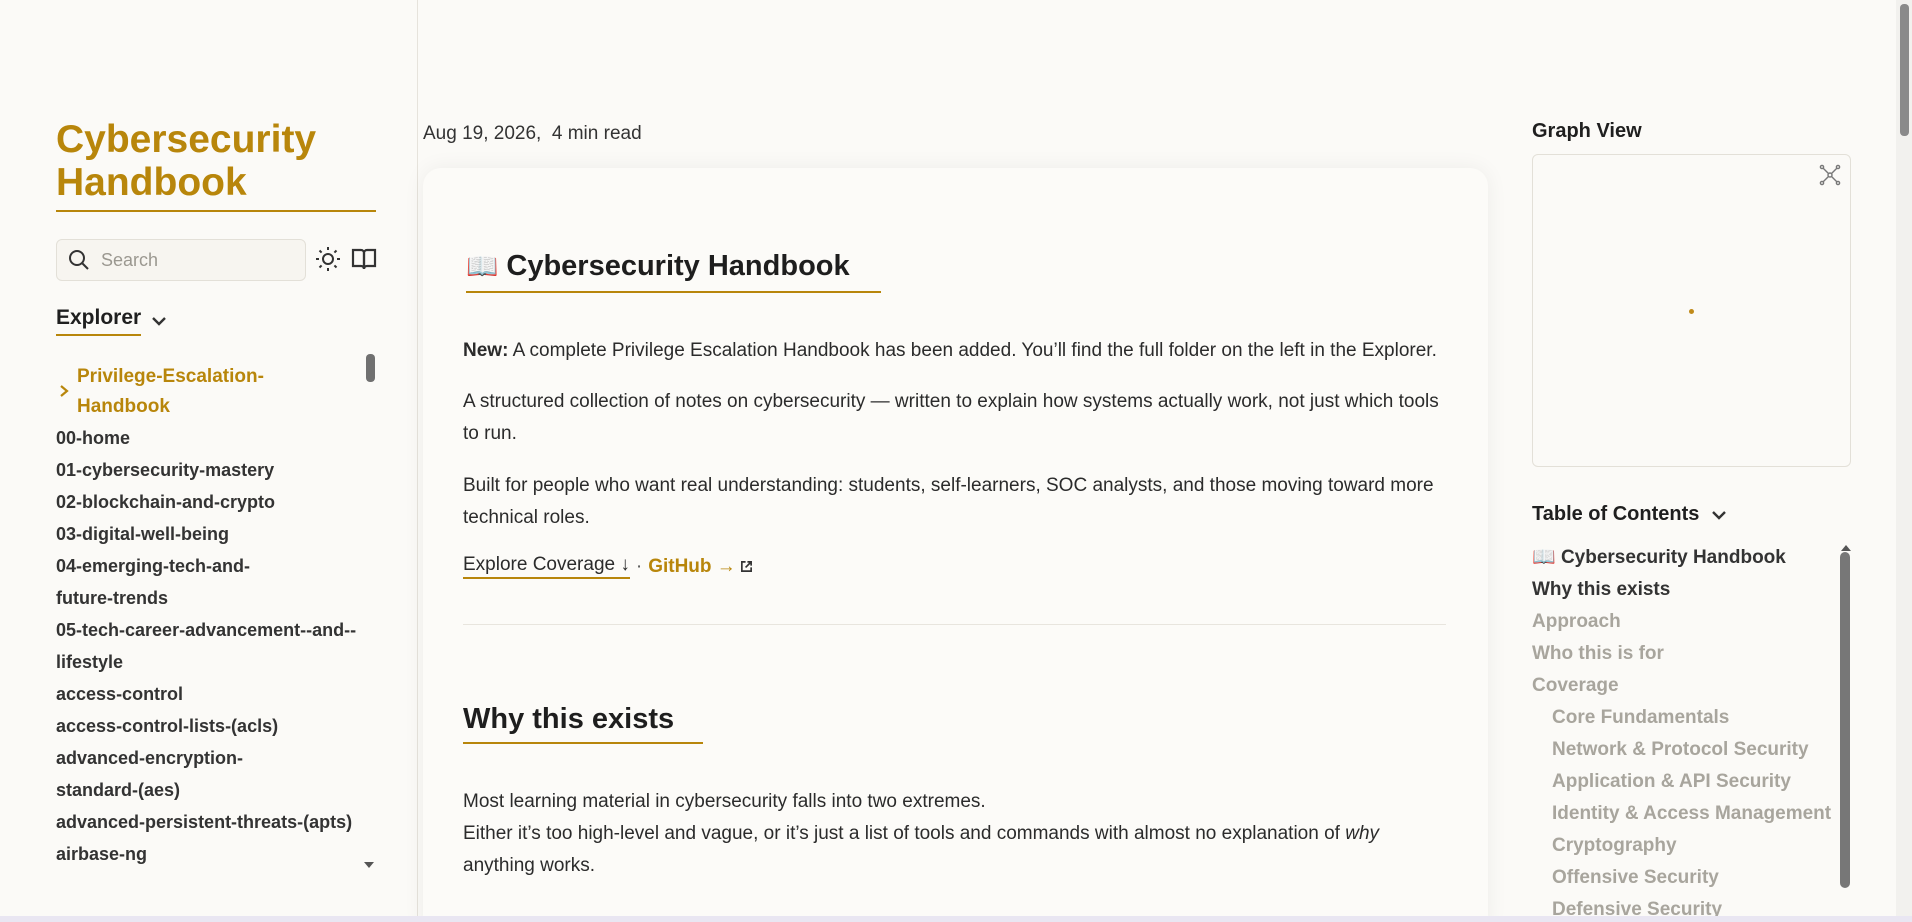 The image size is (1912, 922). Describe the element at coordinates (211, 726) in the screenshot. I see `explorer-item: access-control-lists-(acls)` at that location.